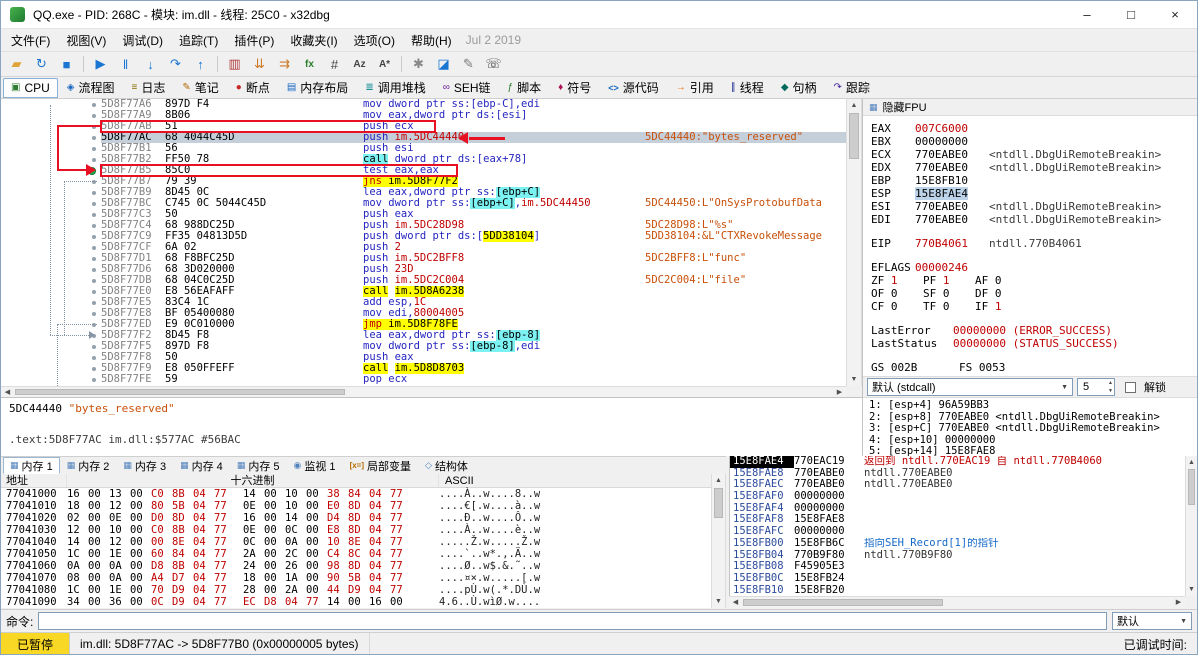 This screenshot has width=1198, height=655. What do you see at coordinates (142, 40) in the screenshot?
I see `menu-debug: 调试(D)` at bounding box center [142, 40].